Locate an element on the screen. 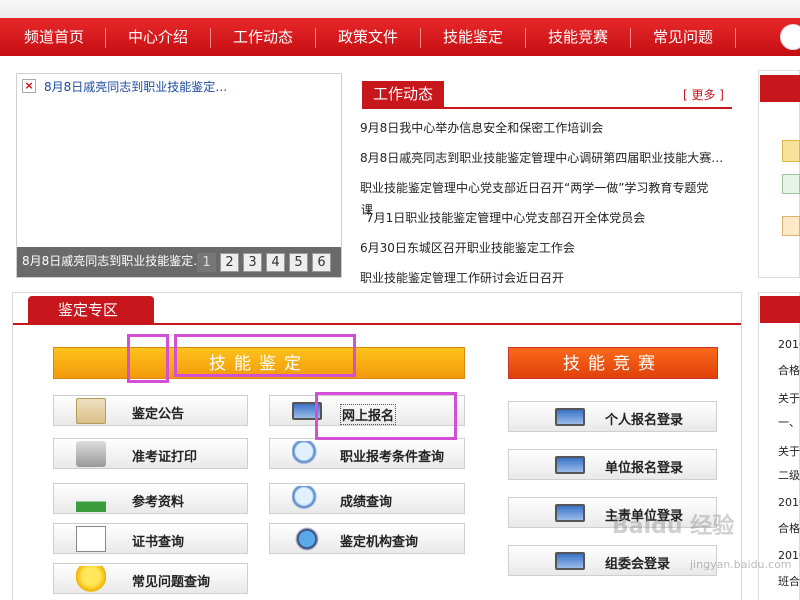 This screenshot has height=600, width=800. nav-item-skill-appraisal: 技能鉴定 is located at coordinates (473, 37).